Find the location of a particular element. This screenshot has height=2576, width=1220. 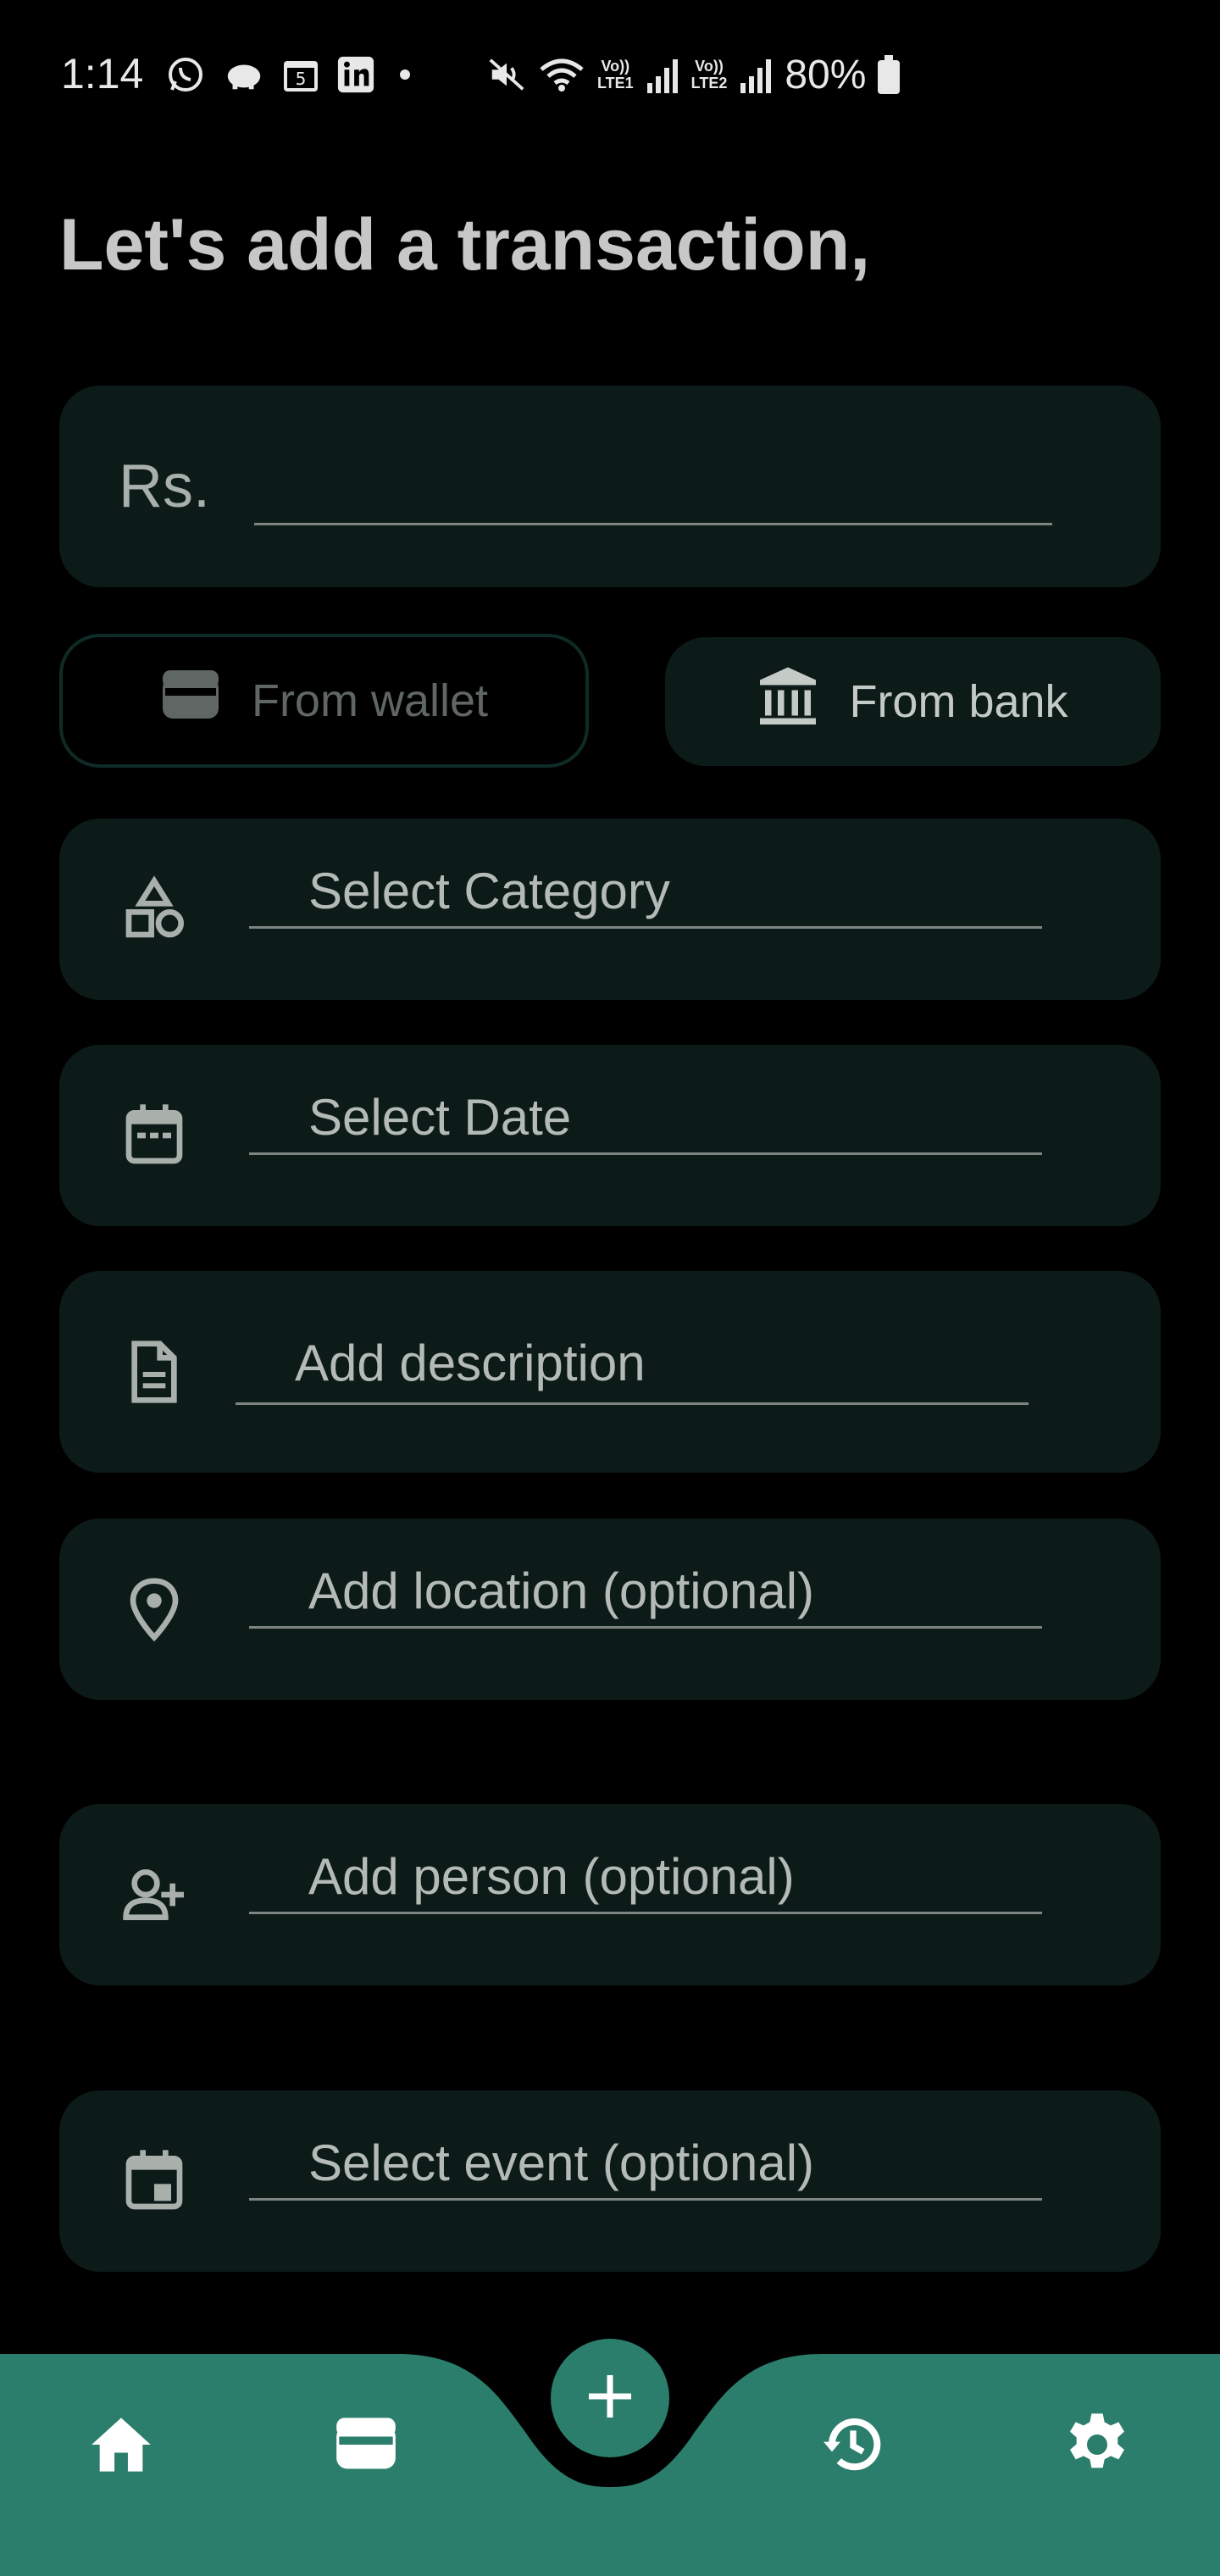

system-icons: Vo)) LTE1 Vo)) LTE2 80% is located at coordinates (694, 74).